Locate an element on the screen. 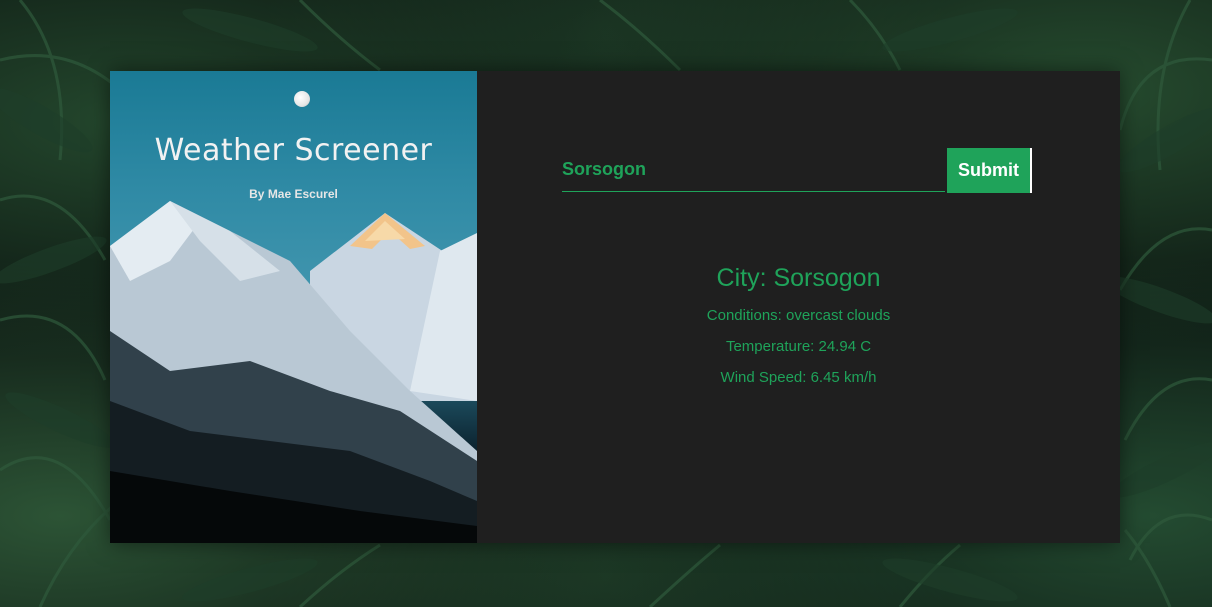  city-input is located at coordinates (753, 170).